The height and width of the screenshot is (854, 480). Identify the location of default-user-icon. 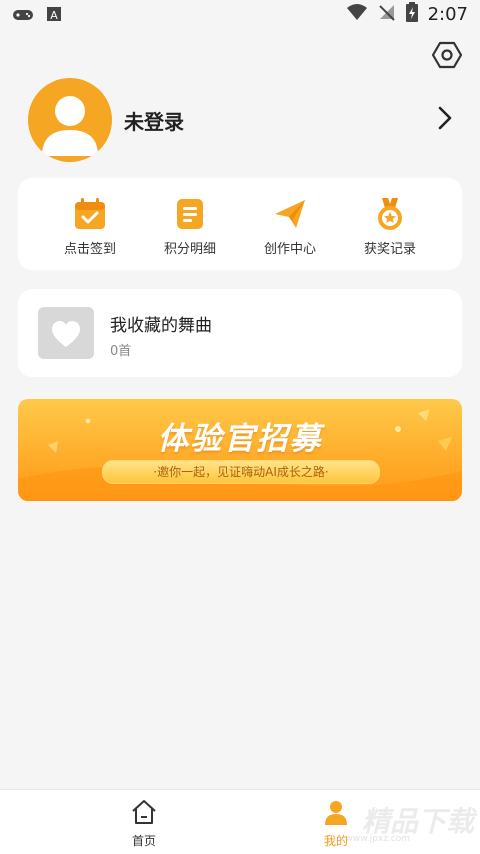
(70, 126).